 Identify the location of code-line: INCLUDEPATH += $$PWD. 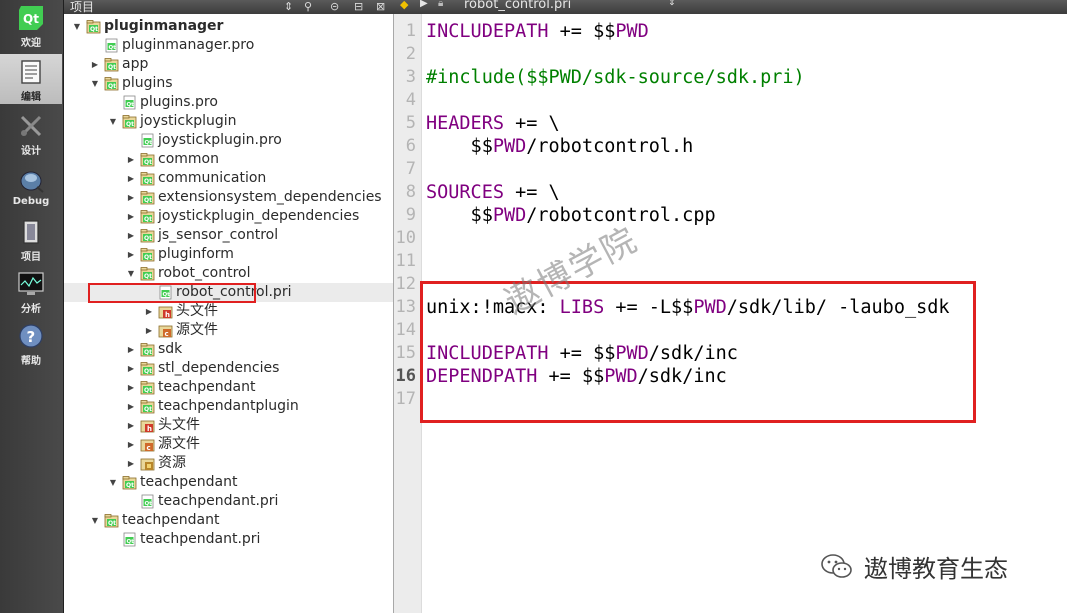
(537, 31).